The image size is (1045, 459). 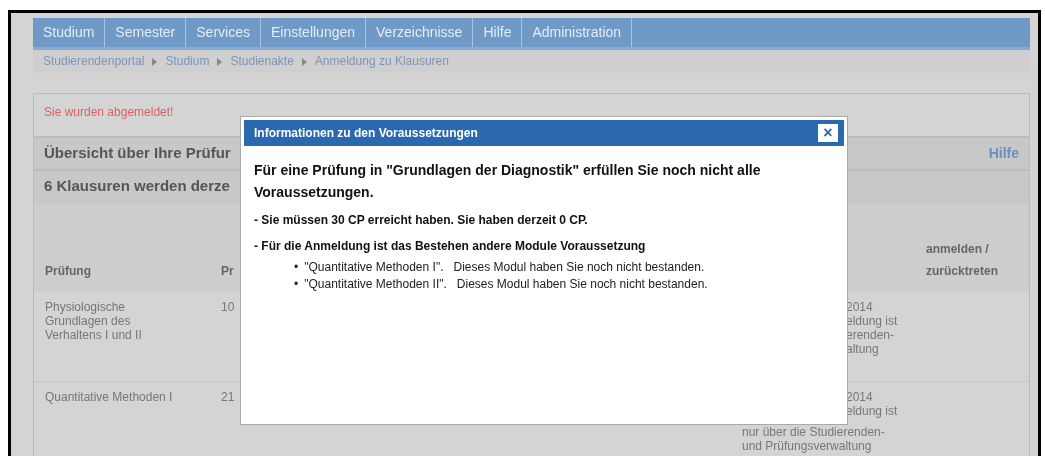 I want to click on section-subtitle: 6 Klausuren werden derze, so click(x=137, y=185).